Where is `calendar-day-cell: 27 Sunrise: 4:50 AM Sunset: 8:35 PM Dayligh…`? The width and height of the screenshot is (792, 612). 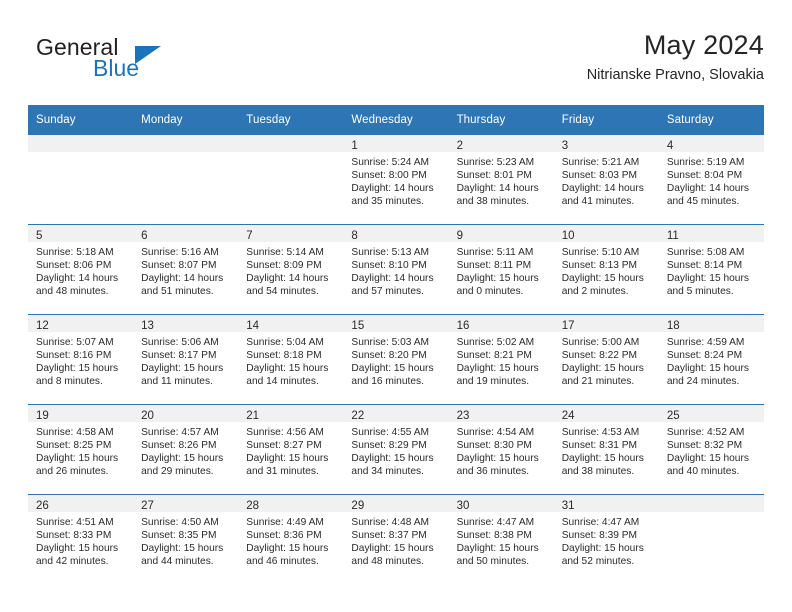
calendar-day-cell: 27 Sunrise: 4:50 AM Sunset: 8:35 PM Dayligh… is located at coordinates (186, 539).